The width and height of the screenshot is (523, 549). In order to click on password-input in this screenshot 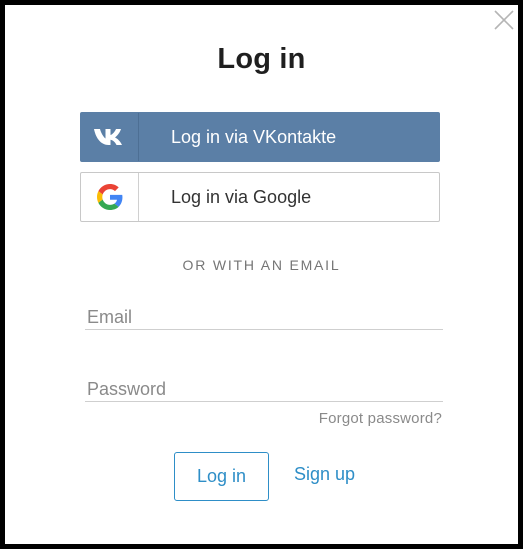, I will do `click(264, 389)`.